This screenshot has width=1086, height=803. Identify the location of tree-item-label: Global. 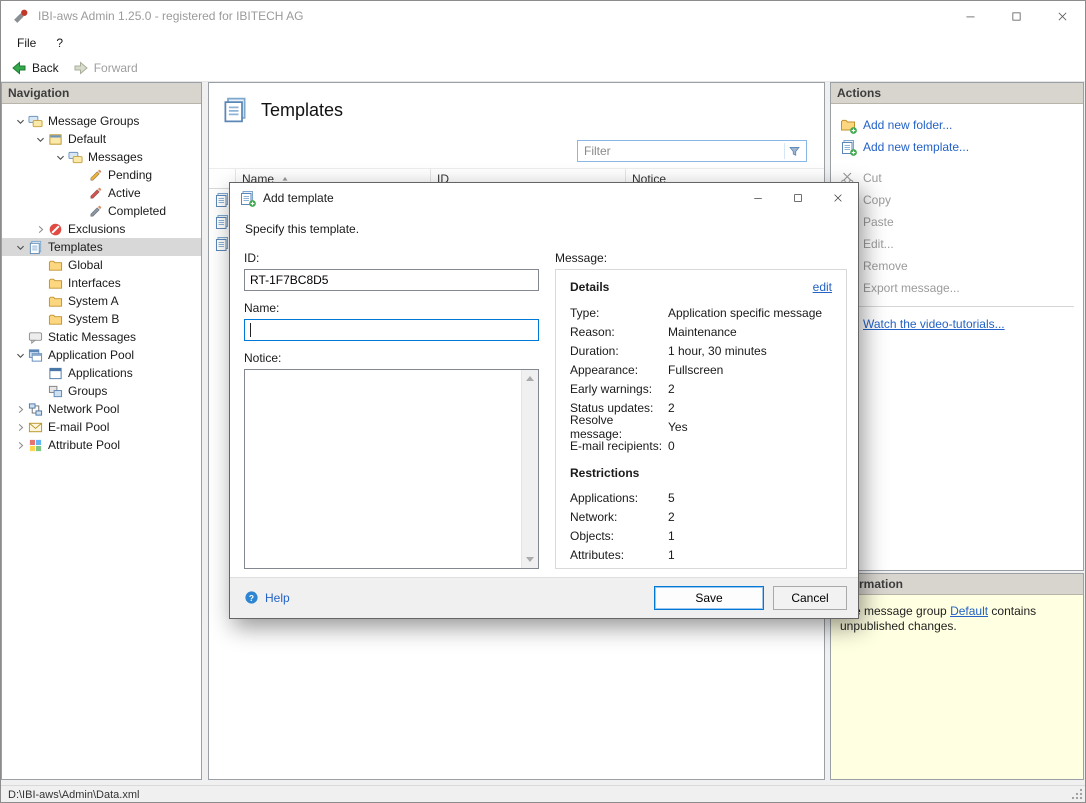
(85, 265).